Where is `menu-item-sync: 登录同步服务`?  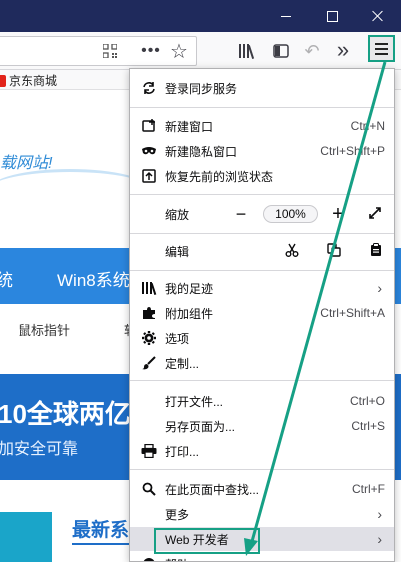 menu-item-sync: 登录同步服务 is located at coordinates (262, 88).